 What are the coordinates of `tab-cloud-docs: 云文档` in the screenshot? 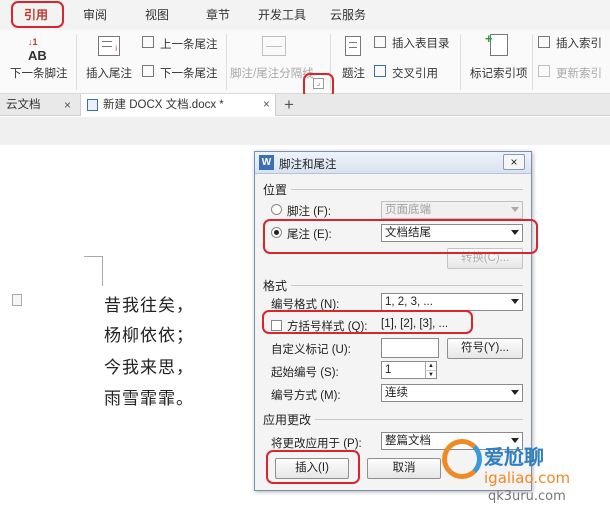 It's located at (23, 105).